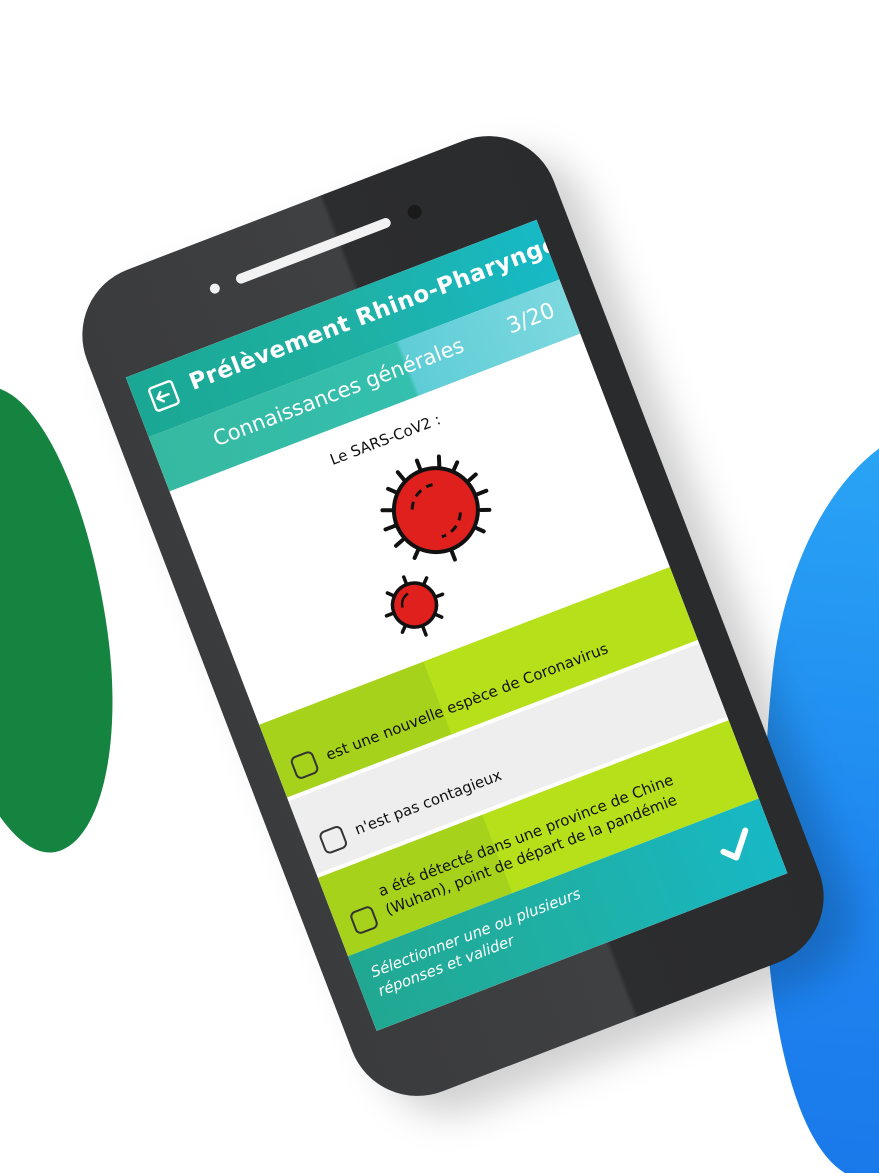 Image resolution: width=879 pixels, height=1173 pixels. What do you see at coordinates (736, 846) in the screenshot?
I see `checkmark-icon` at bounding box center [736, 846].